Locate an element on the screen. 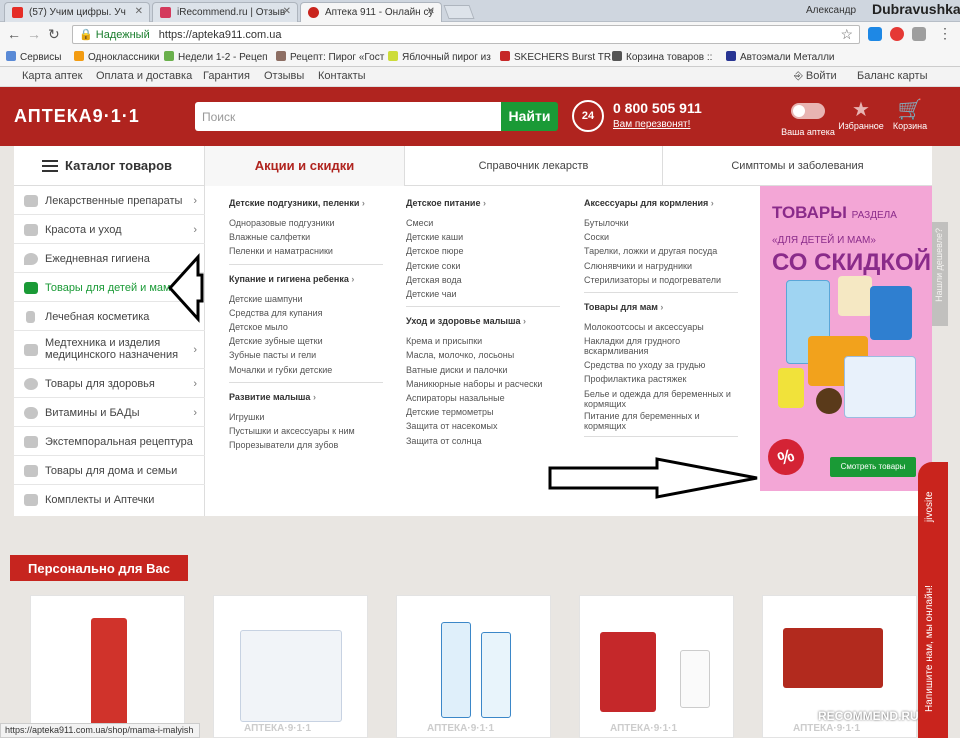  submenu-link: Маникюрные наборы и расчески is located at coordinates (486, 384).